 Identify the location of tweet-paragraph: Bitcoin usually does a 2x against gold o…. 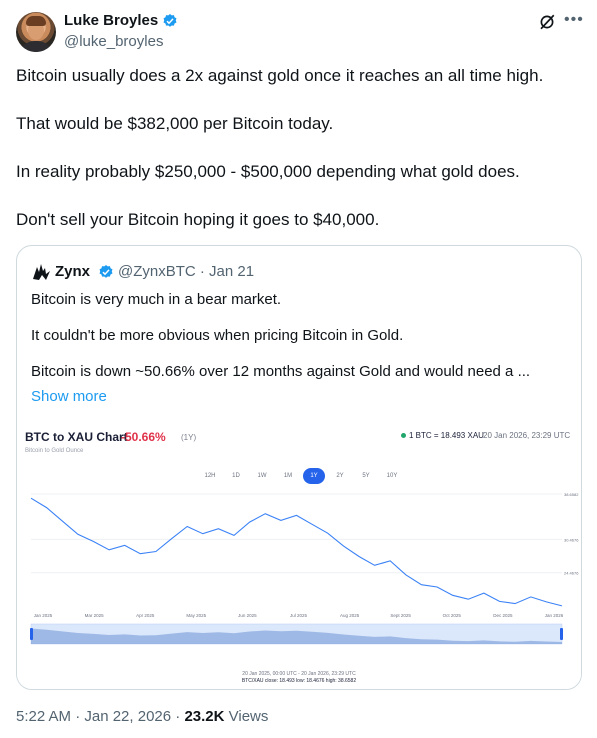
(280, 75).